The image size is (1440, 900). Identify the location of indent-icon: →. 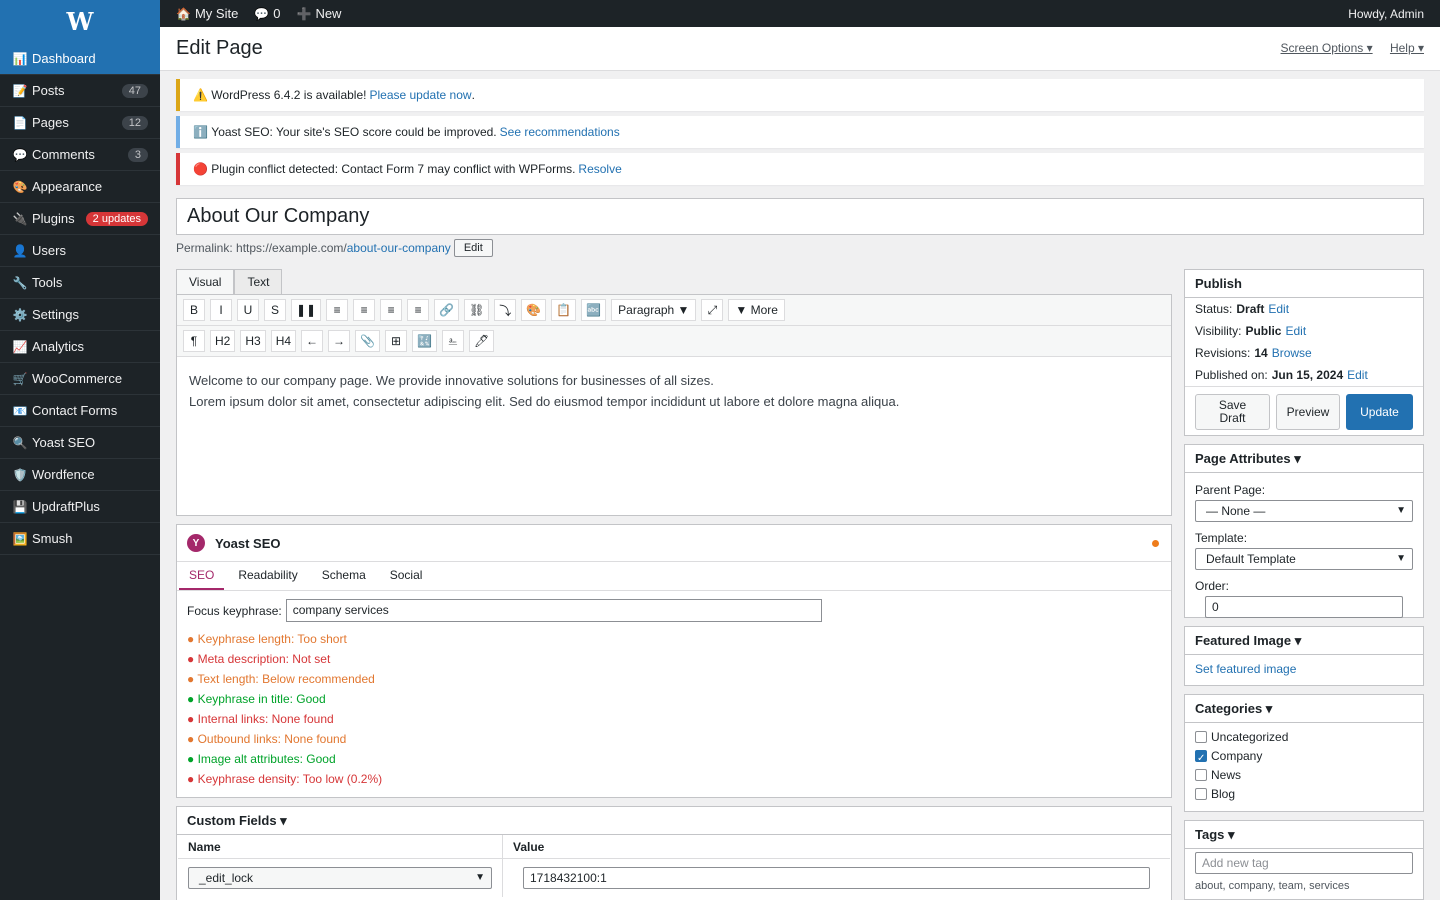
(339, 341).